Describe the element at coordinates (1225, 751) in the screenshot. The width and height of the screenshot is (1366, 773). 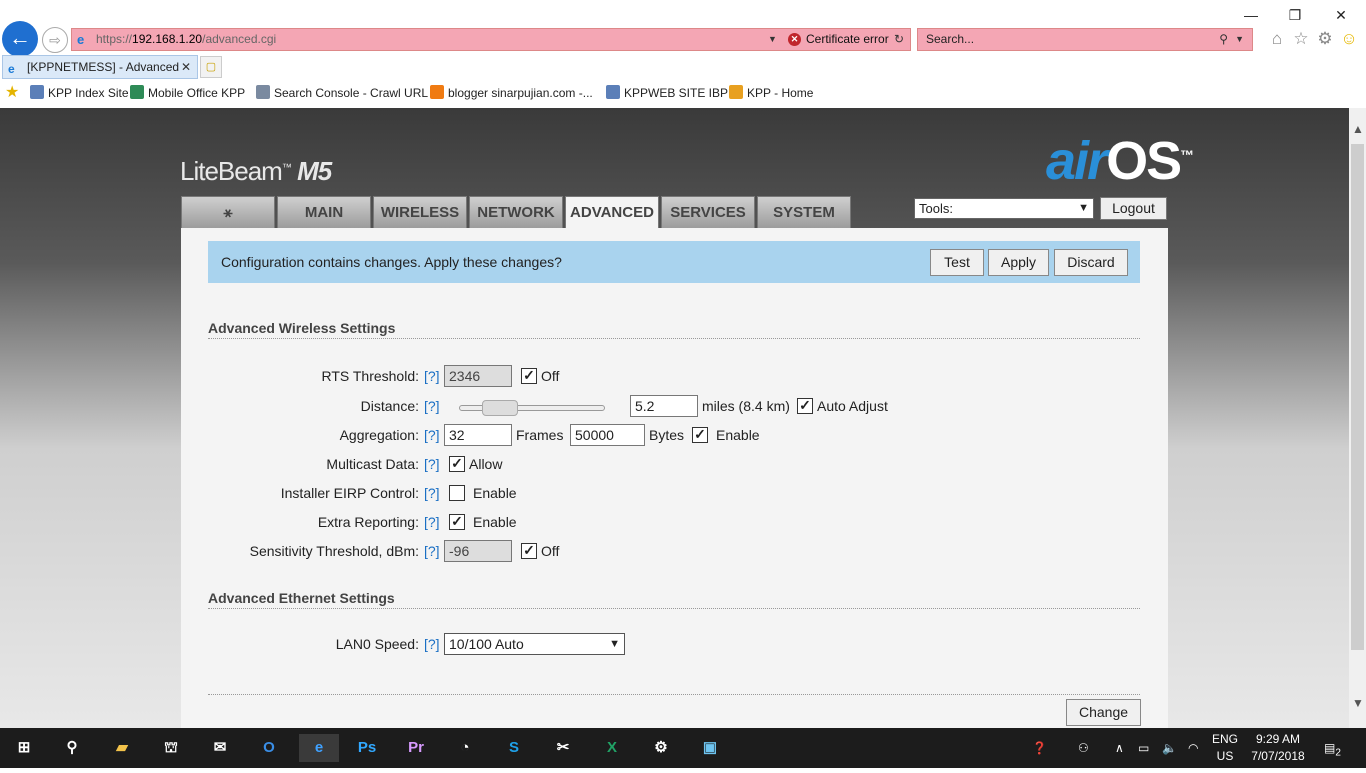
I see `language-indicator: ENG US` at that location.